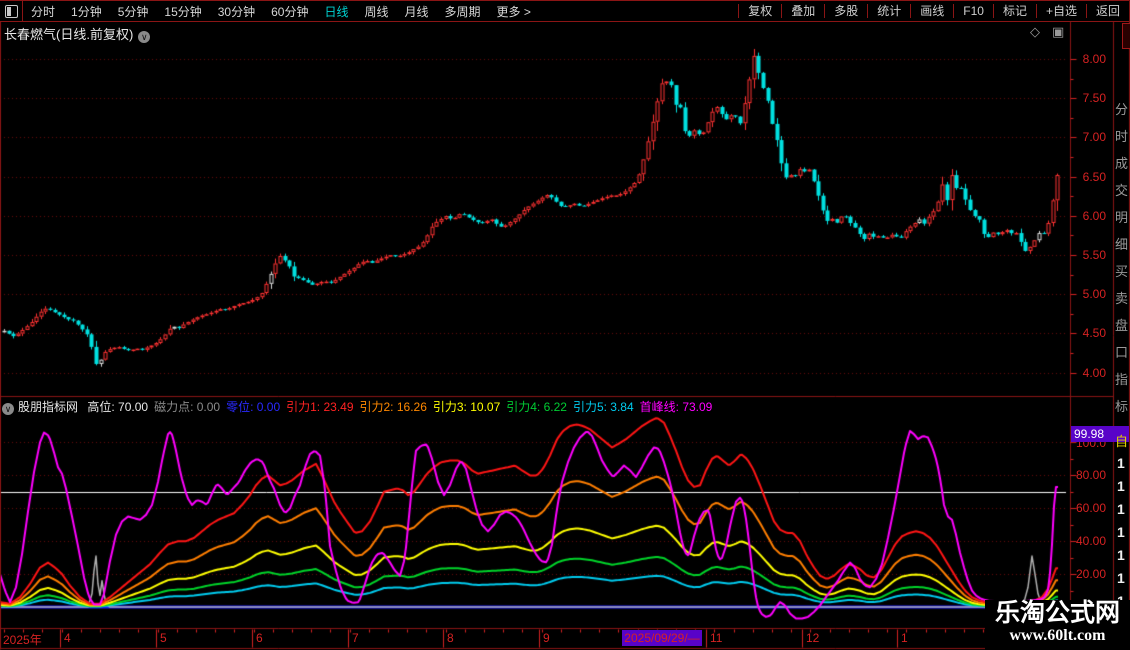  I want to click on clipped-text-fragment: 细, so click(1122, 244).